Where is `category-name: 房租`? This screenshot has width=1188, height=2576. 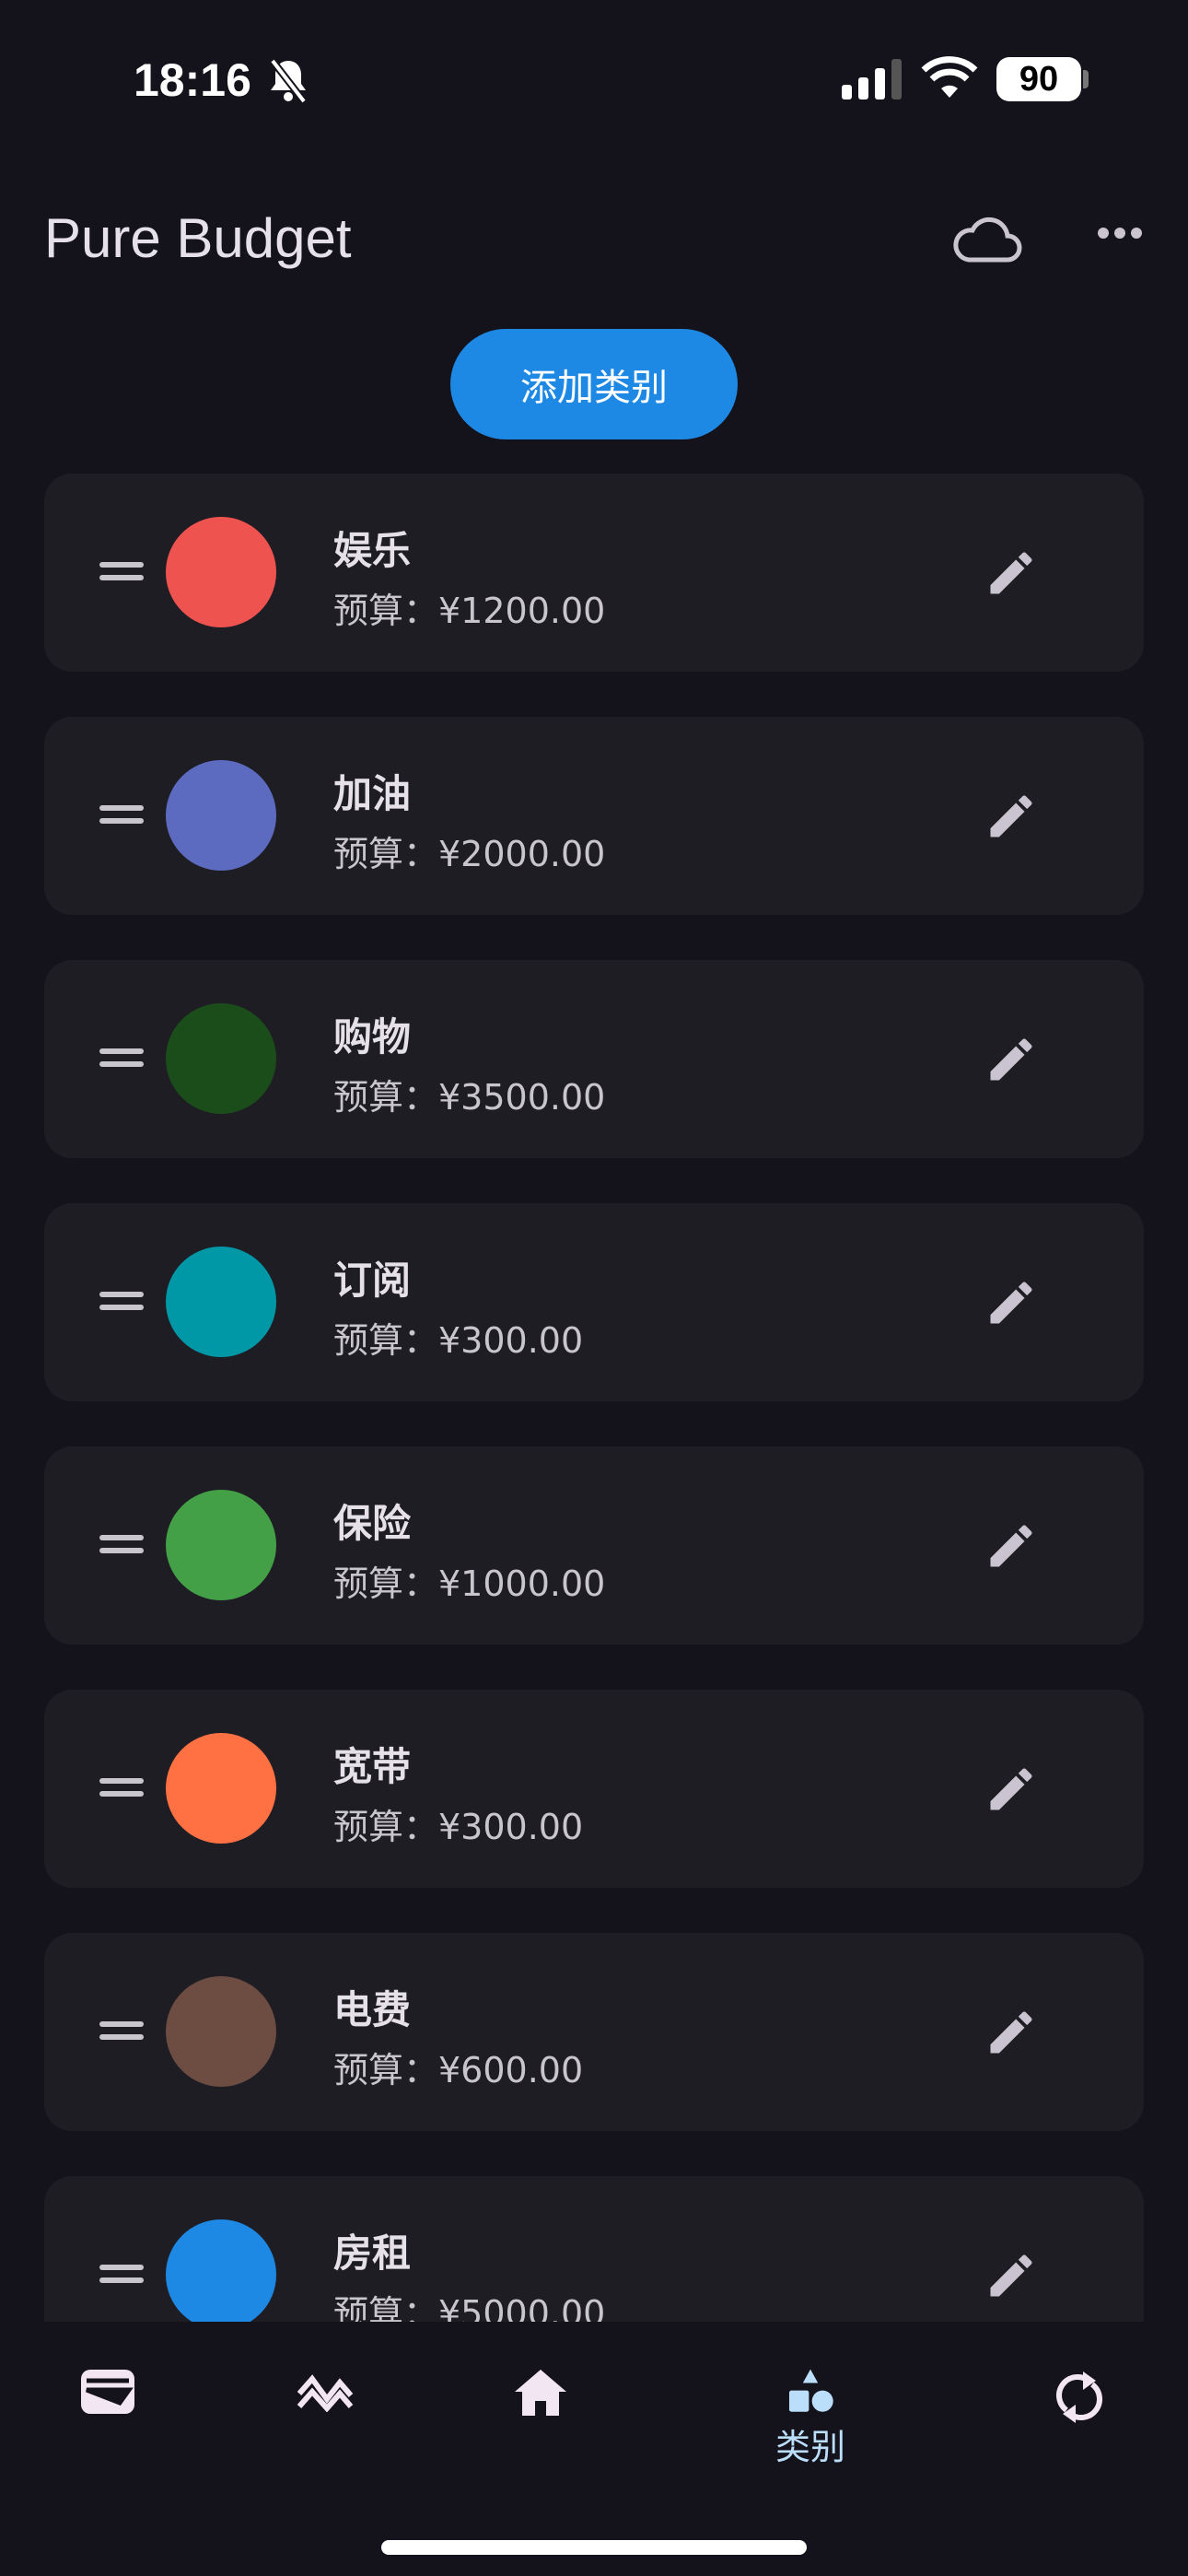 category-name: 房租 is located at coordinates (372, 2253).